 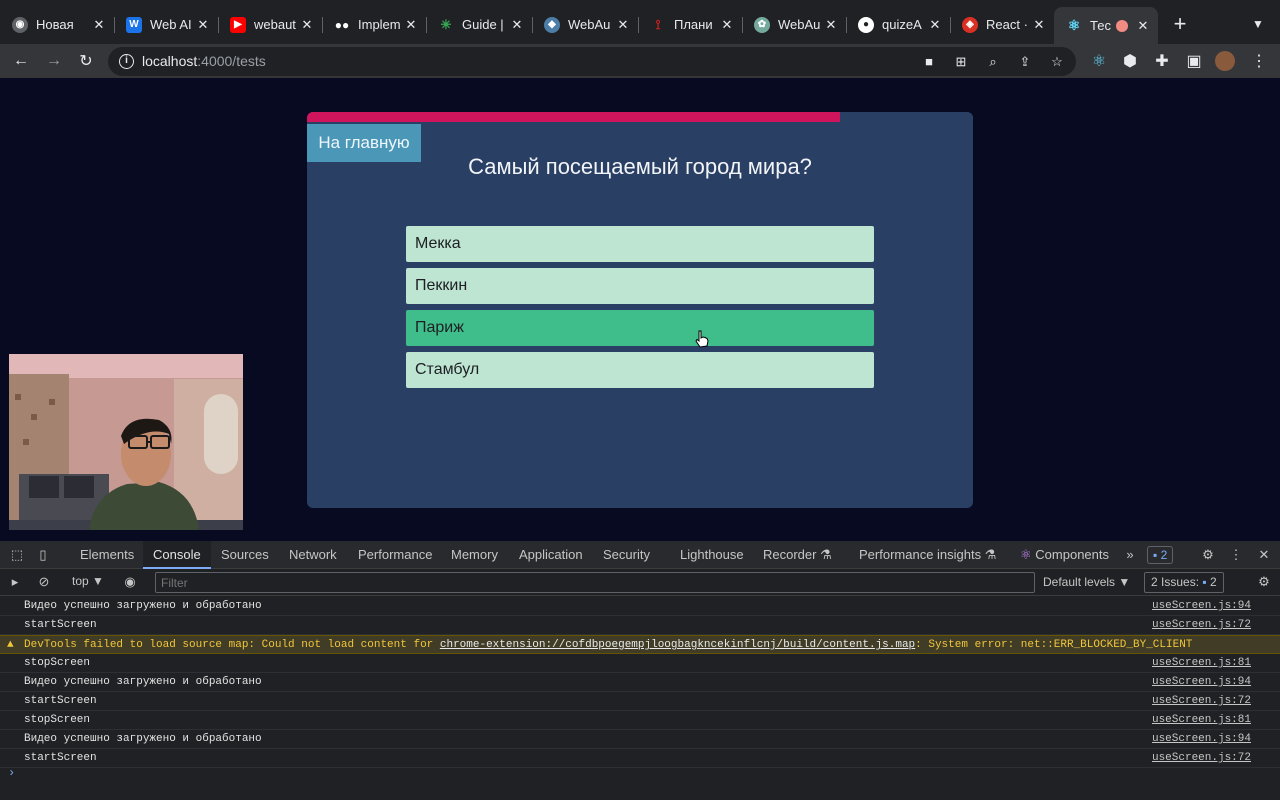 What do you see at coordinates (640, 117) in the screenshot?
I see `quiz-progress-bar` at bounding box center [640, 117].